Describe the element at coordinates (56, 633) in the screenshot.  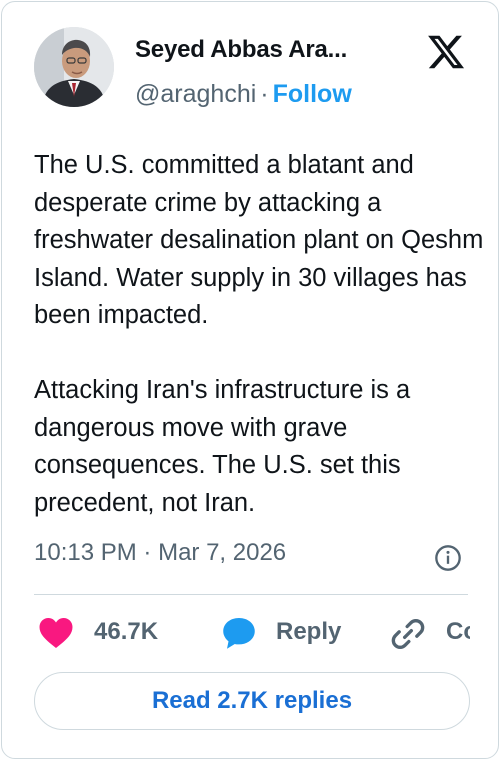
I see `heart-icon` at that location.